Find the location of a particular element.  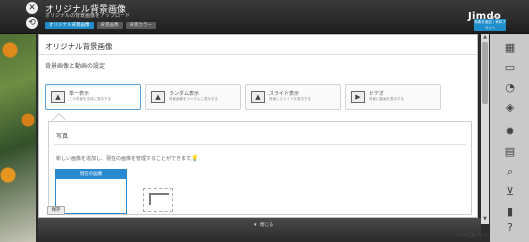

photo-label: 写真 is located at coordinates (62, 136).